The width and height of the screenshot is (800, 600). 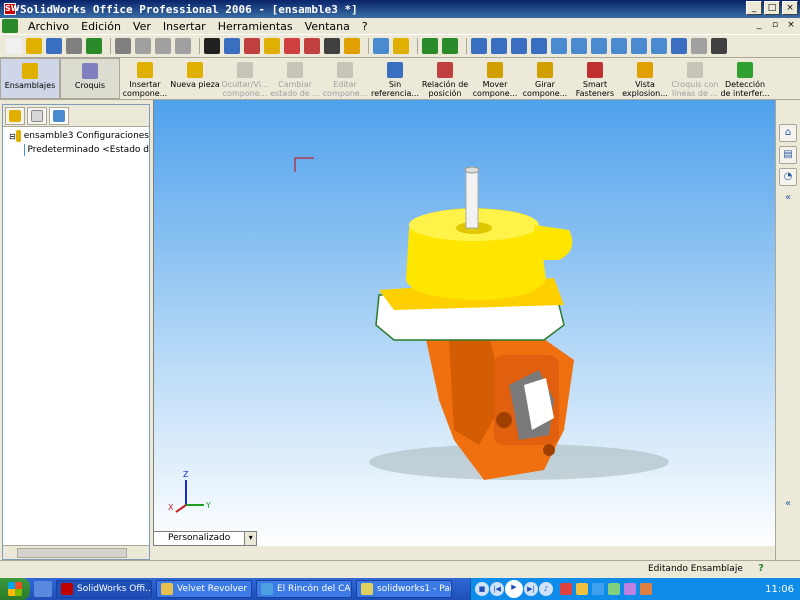 I want to click on solidworks-resources-icon: ⌂, so click(x=788, y=133).